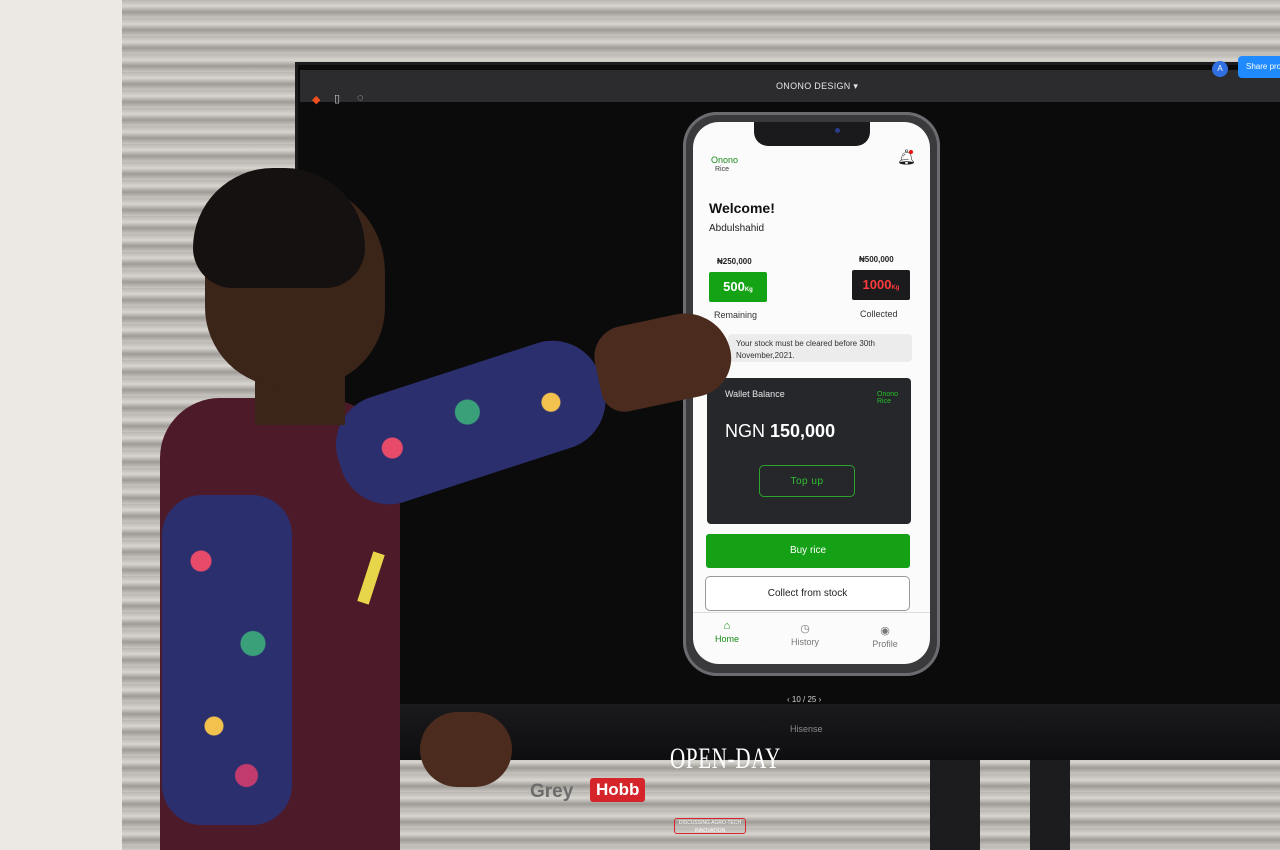  What do you see at coordinates (808, 551) in the screenshot?
I see `buy-rice-button: Buy rice` at bounding box center [808, 551].